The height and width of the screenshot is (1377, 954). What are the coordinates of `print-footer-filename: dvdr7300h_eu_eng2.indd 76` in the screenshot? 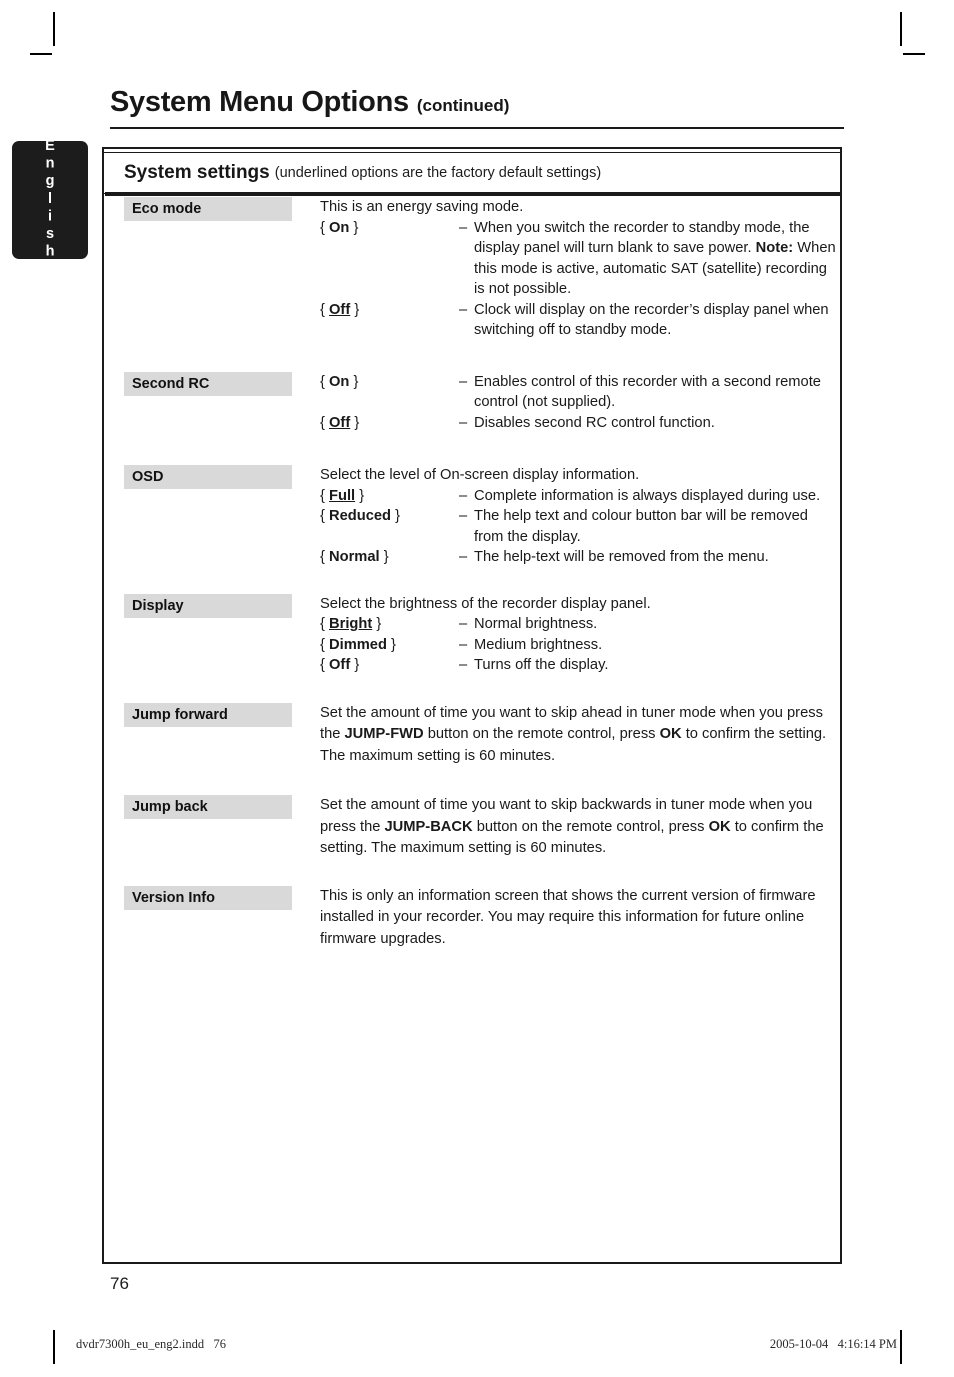 It's located at (151, 1344).